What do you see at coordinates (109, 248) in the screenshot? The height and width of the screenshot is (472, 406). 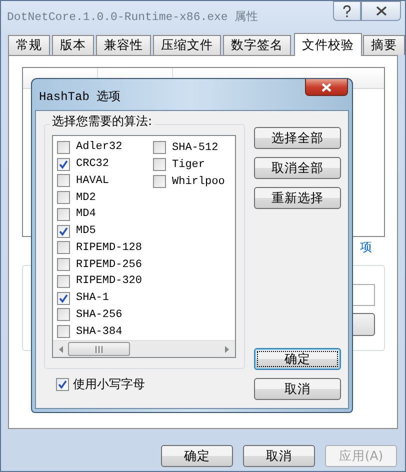 I see `algorithm-label: RIPEMD-128` at bounding box center [109, 248].